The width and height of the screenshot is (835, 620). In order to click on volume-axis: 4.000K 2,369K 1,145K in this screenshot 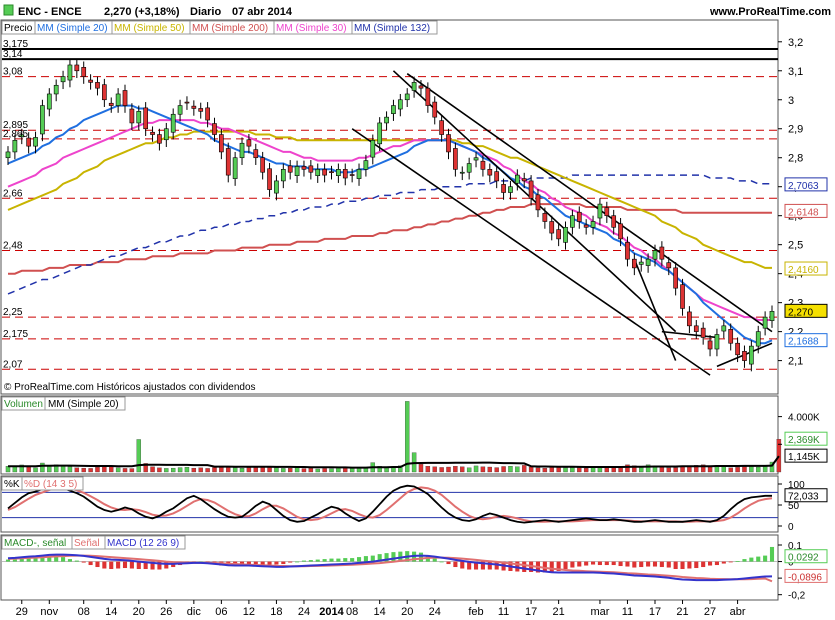, I will do `click(803, 438)`.